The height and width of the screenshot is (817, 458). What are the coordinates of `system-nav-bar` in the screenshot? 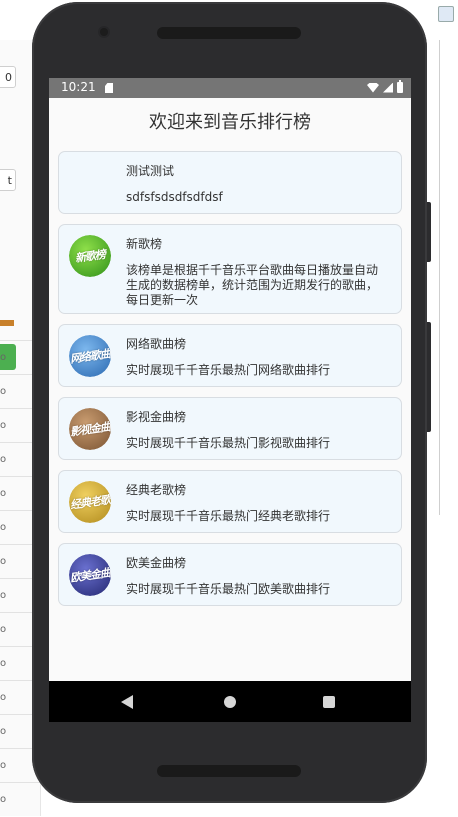 It's located at (230, 701).